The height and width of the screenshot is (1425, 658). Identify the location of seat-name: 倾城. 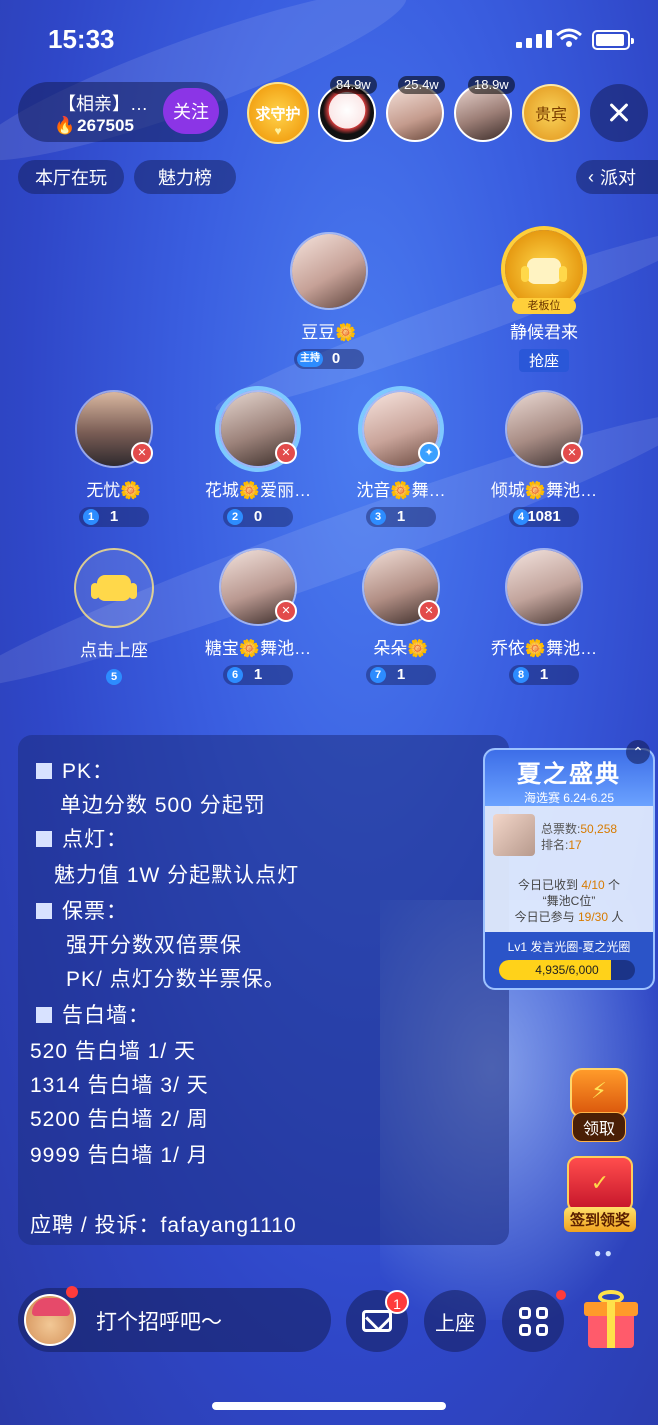
(507, 490).